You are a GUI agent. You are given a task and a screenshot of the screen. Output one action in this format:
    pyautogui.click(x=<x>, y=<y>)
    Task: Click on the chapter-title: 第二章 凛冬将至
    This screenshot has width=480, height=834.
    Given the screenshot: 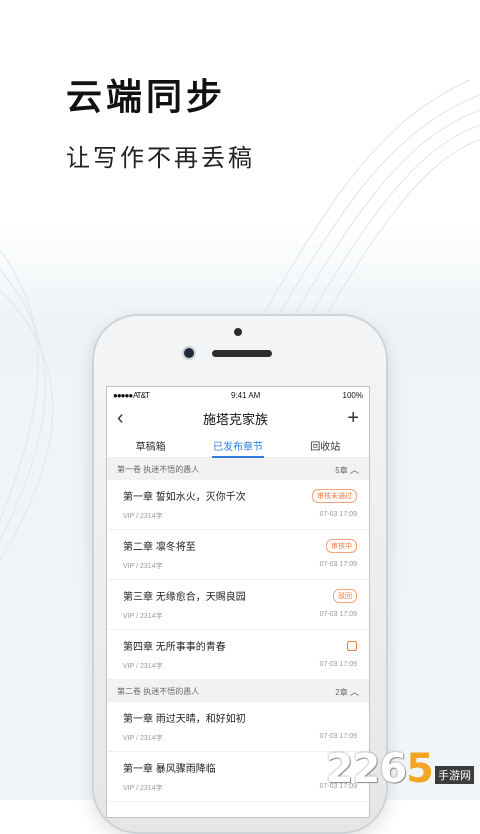 What is the action you would take?
    pyautogui.click(x=159, y=547)
    